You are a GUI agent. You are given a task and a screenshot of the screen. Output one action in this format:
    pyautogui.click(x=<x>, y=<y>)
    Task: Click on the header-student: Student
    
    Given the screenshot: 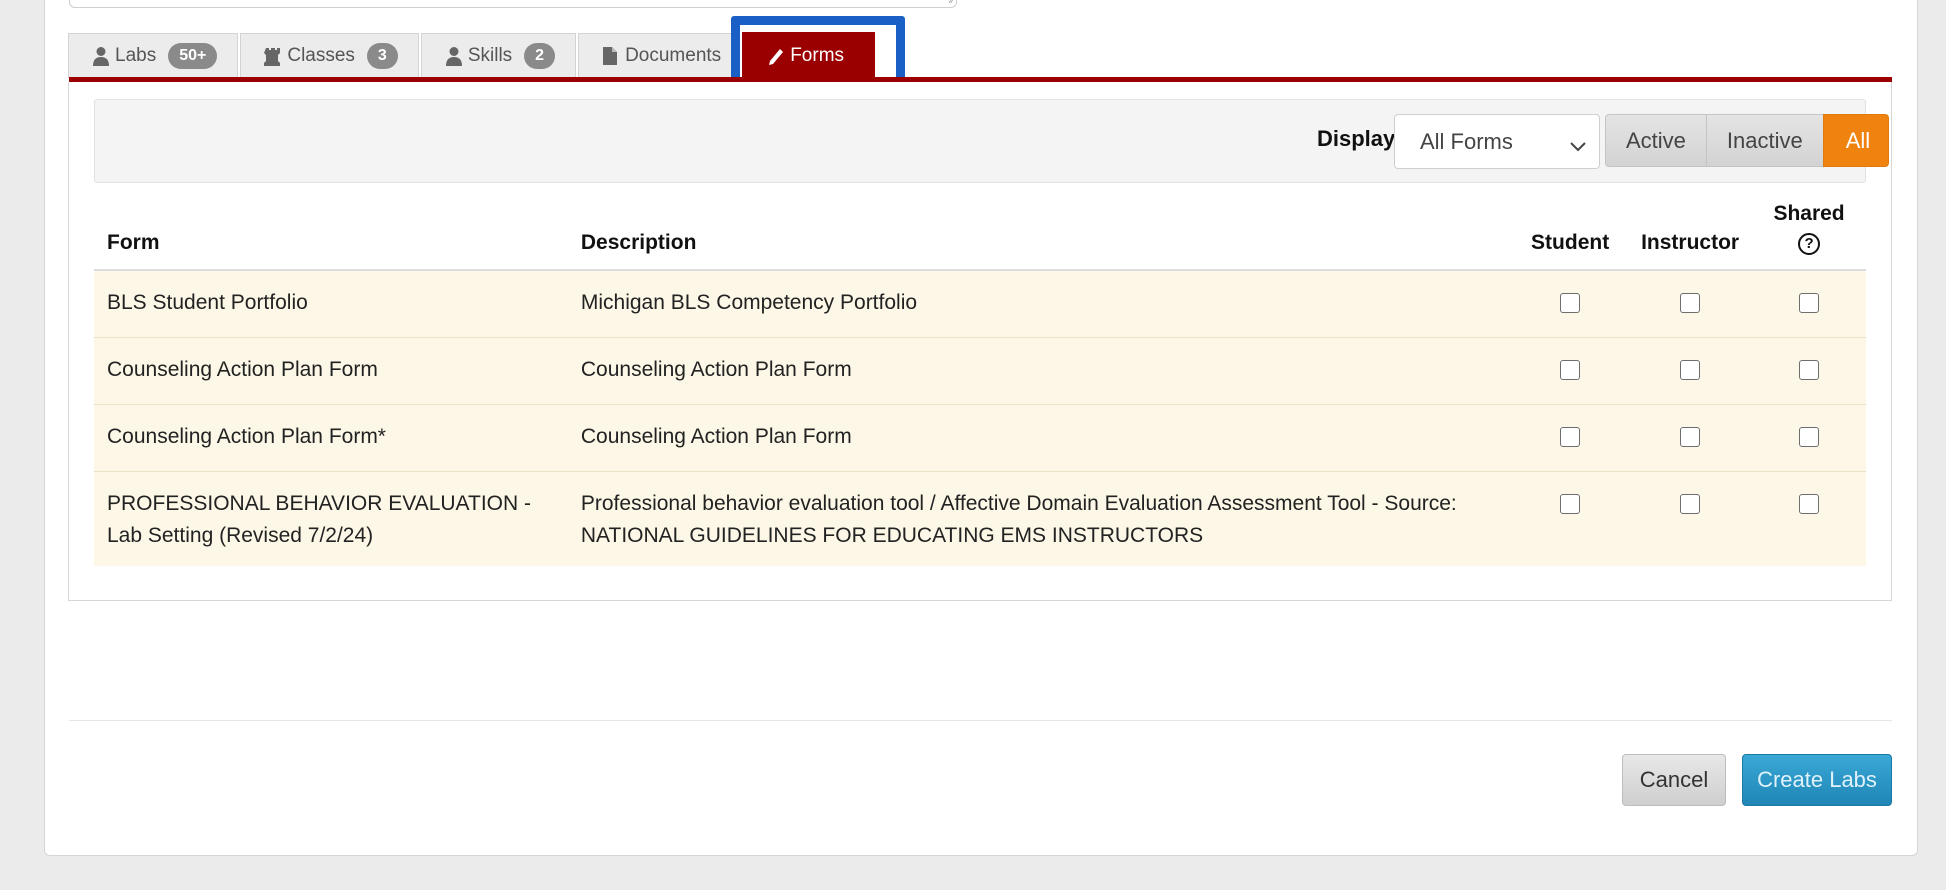 What is the action you would take?
    pyautogui.click(x=1570, y=236)
    